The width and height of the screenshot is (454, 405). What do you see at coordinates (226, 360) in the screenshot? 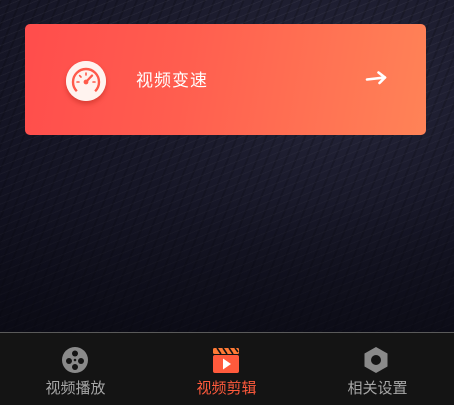
I see `clapperboard-play-icon` at bounding box center [226, 360].